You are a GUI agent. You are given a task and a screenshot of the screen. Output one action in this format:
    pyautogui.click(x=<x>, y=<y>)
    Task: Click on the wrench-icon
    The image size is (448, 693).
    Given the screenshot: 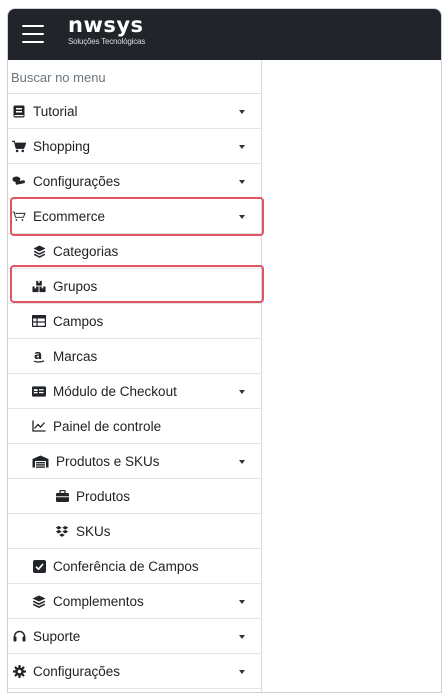 What is the action you would take?
    pyautogui.click(x=19, y=181)
    